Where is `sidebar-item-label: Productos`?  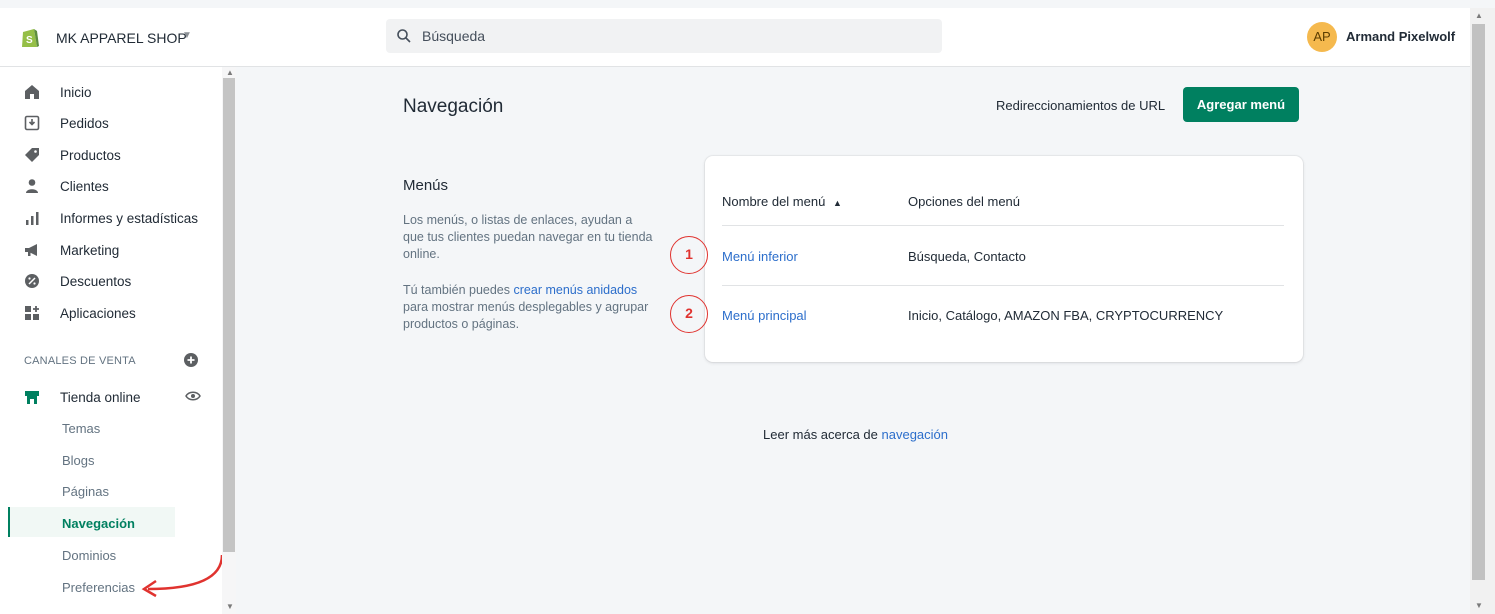
sidebar-item-label: Productos is located at coordinates (90, 155).